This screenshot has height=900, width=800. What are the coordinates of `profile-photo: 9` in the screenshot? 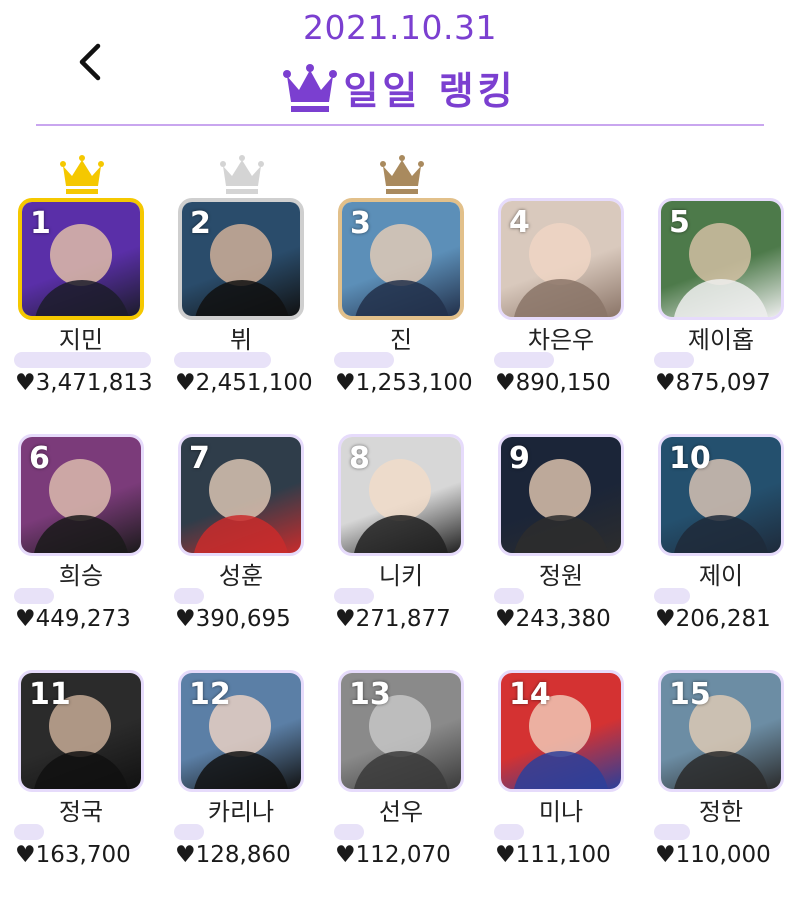 It's located at (561, 495).